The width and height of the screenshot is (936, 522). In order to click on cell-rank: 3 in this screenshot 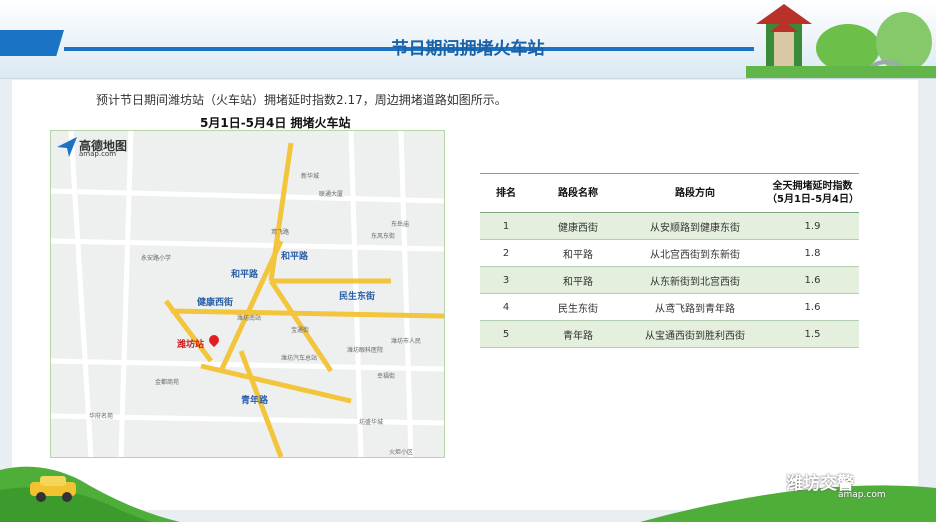, I will do `click(506, 280)`.